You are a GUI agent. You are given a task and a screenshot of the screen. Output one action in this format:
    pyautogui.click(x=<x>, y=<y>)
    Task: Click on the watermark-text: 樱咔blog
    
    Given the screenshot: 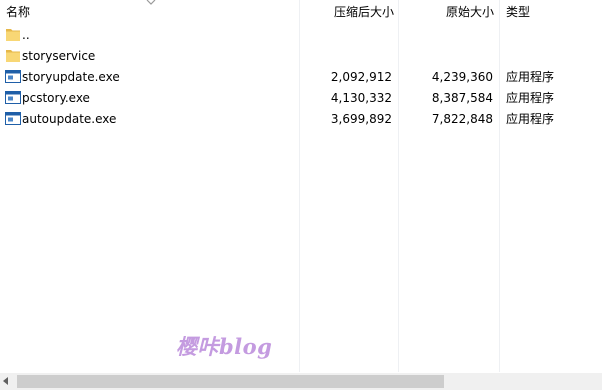 What is the action you would take?
    pyautogui.click(x=224, y=346)
    